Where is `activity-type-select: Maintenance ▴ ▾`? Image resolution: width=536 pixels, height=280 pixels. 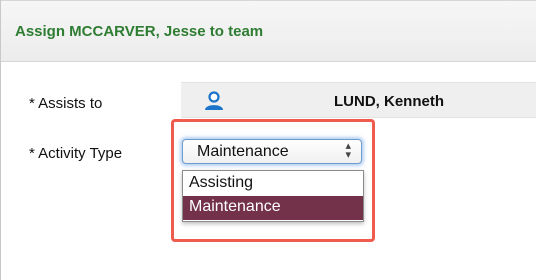
activity-type-select: Maintenance ▴ ▾ is located at coordinates (272, 151).